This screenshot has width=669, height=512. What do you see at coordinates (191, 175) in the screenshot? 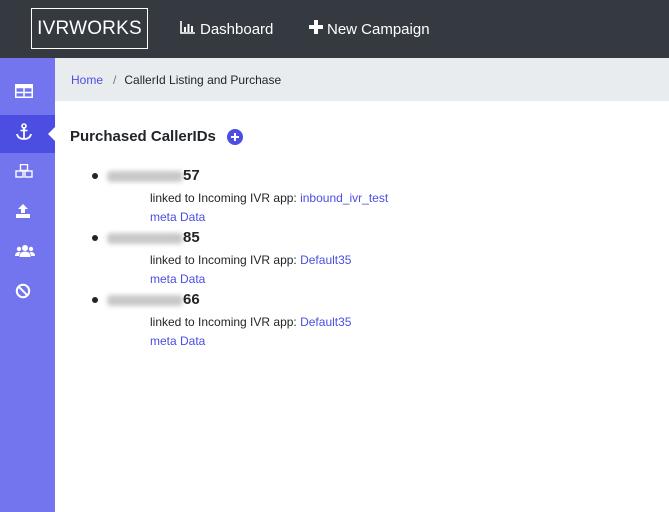
I see `callerid-number: 57` at bounding box center [191, 175].